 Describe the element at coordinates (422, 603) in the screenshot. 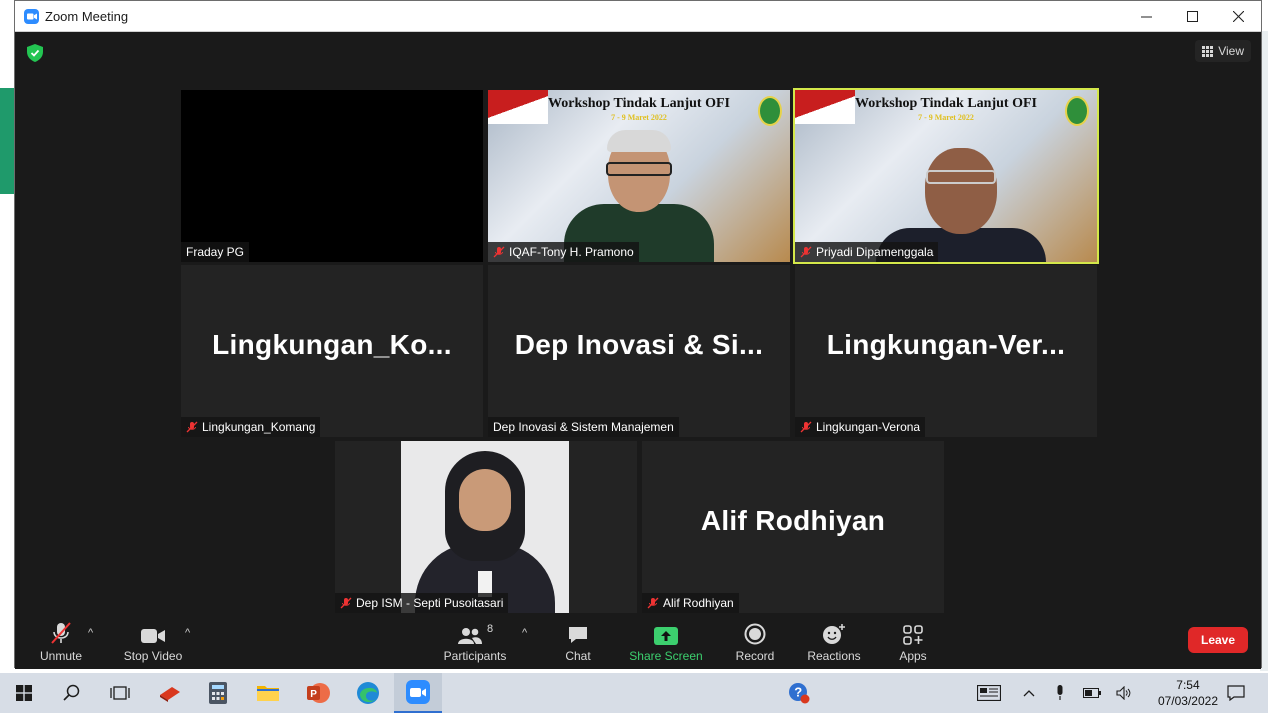

I see `participant-name-bar: Dep ISM - Septi Pusoitasari` at that location.